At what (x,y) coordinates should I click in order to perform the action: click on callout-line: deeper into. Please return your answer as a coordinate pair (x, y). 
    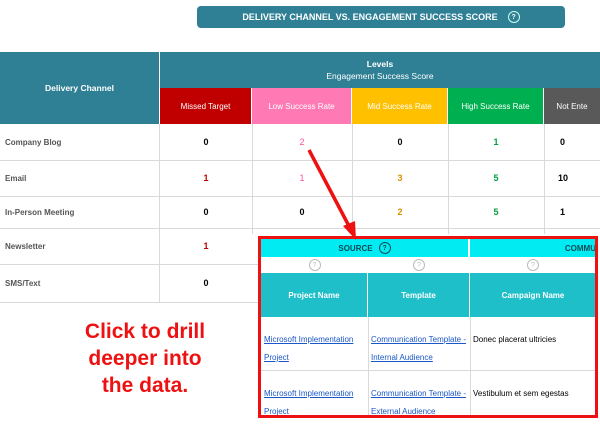
    Looking at the image, I should click on (145, 358).